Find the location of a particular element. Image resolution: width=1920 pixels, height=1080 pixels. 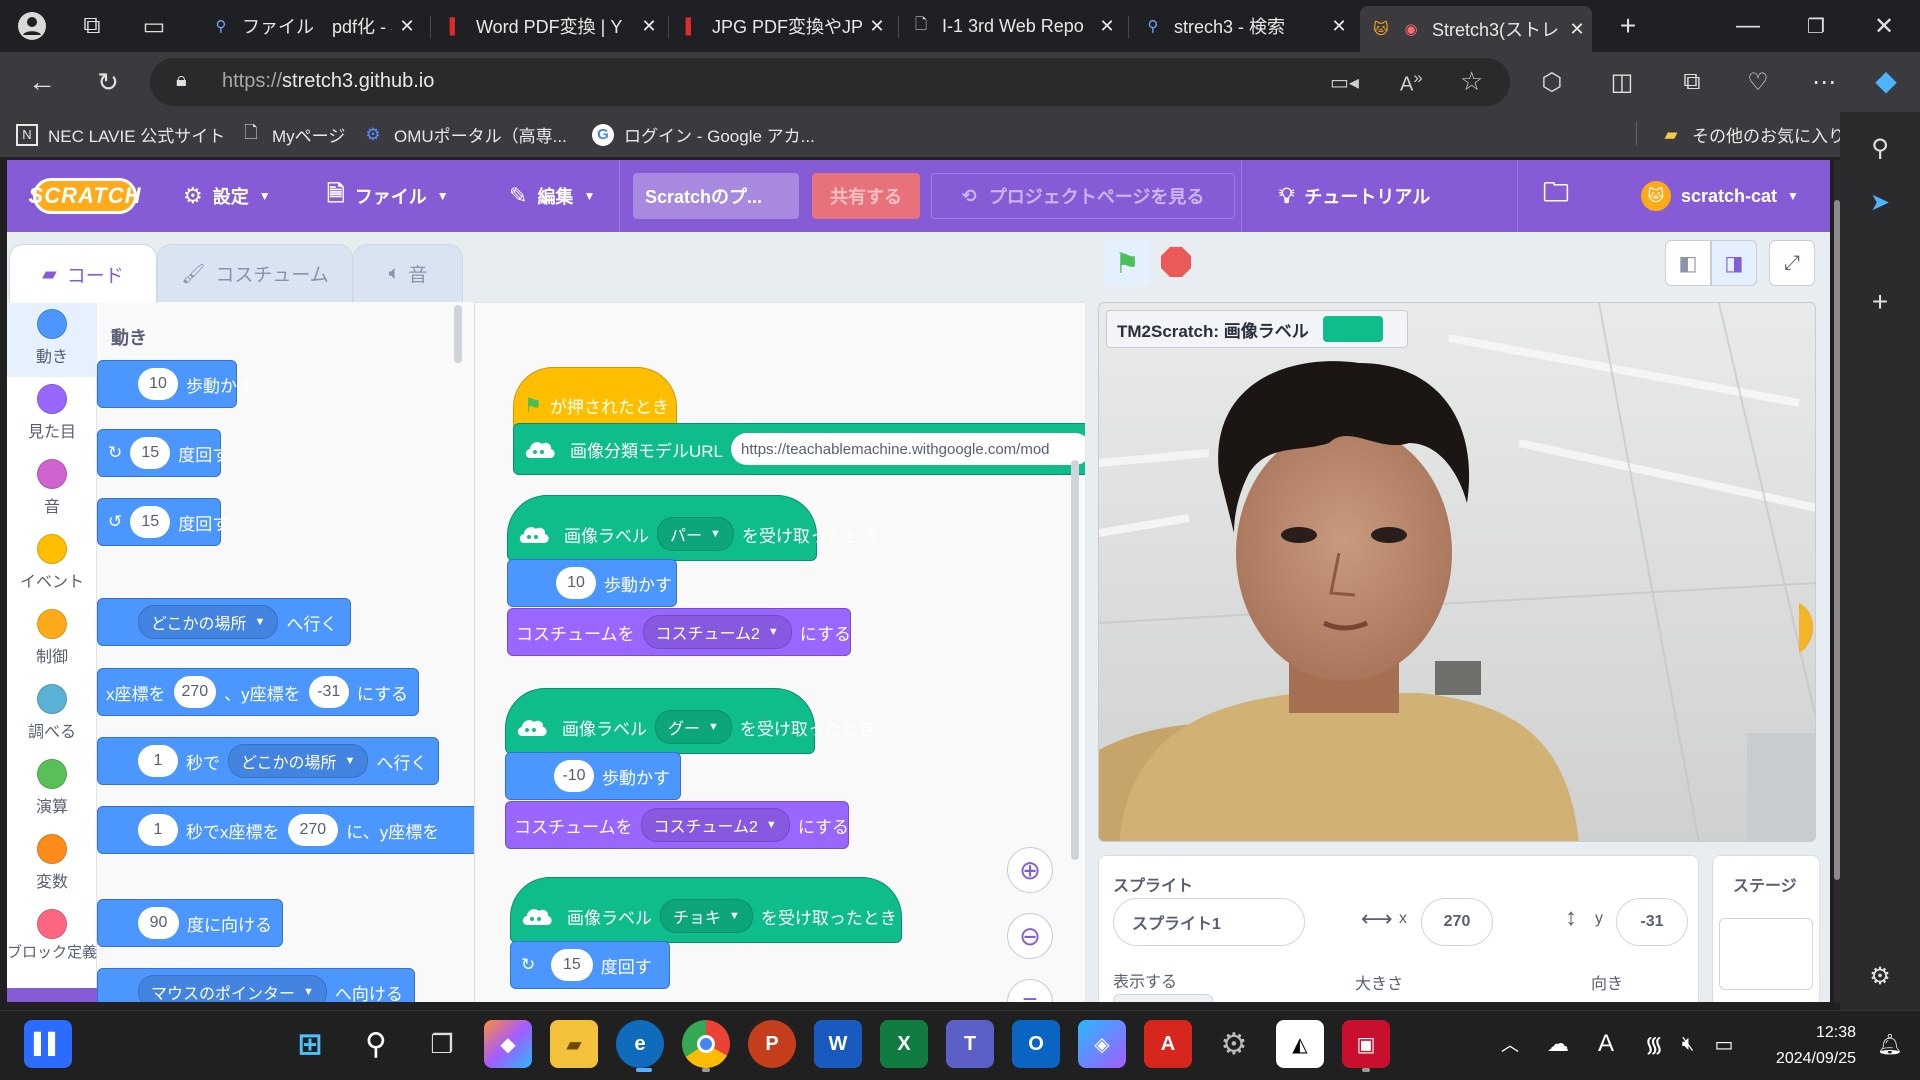

profile-icon is located at coordinates (32, 26).